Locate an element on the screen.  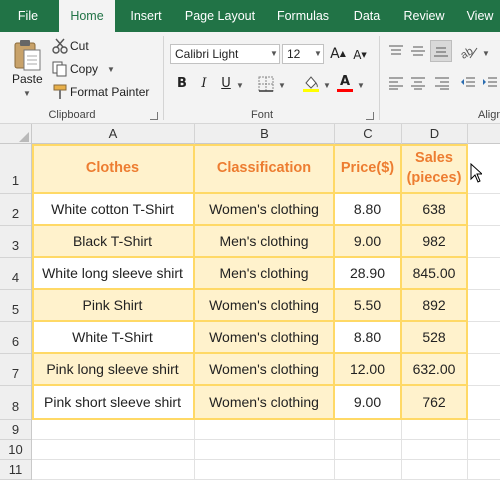
cell-sales: 528 is located at coordinates (435, 338).